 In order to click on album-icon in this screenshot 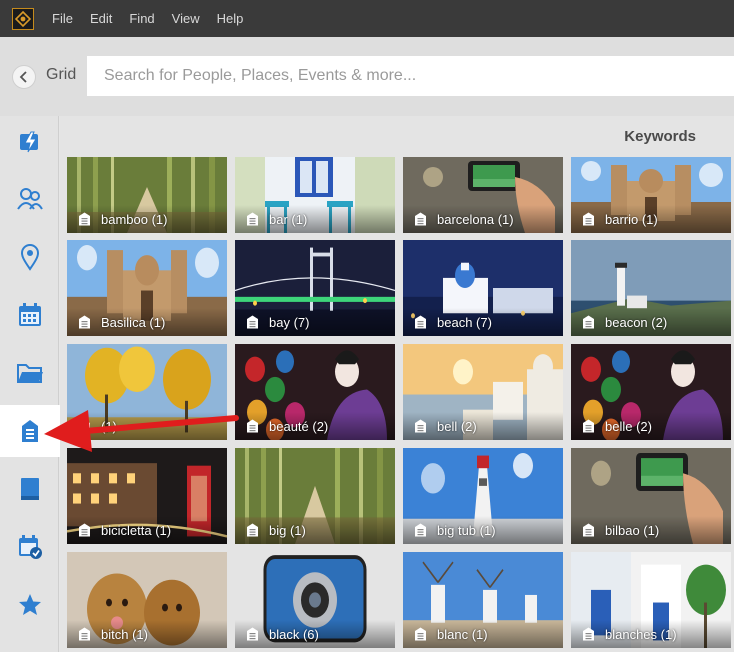, I will do `click(29, 489)`.